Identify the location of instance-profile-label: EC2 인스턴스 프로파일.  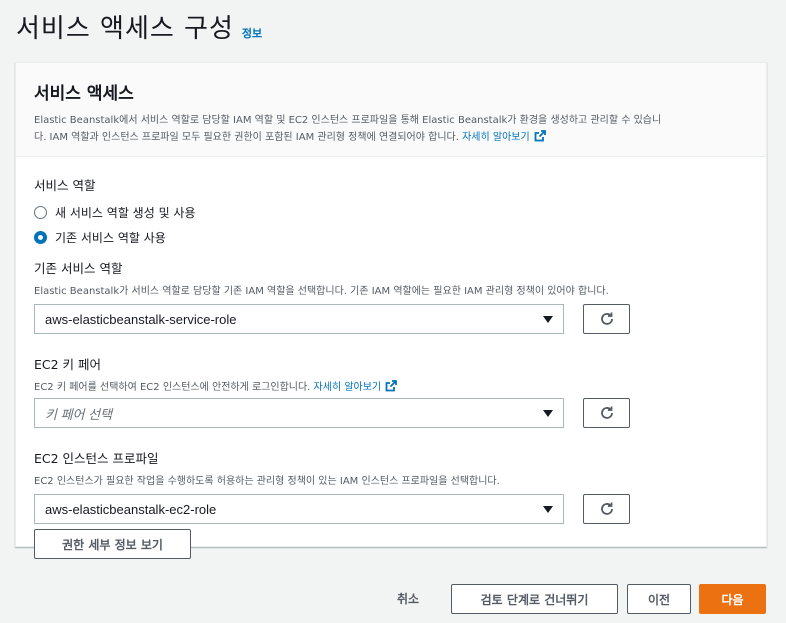
(96, 458).